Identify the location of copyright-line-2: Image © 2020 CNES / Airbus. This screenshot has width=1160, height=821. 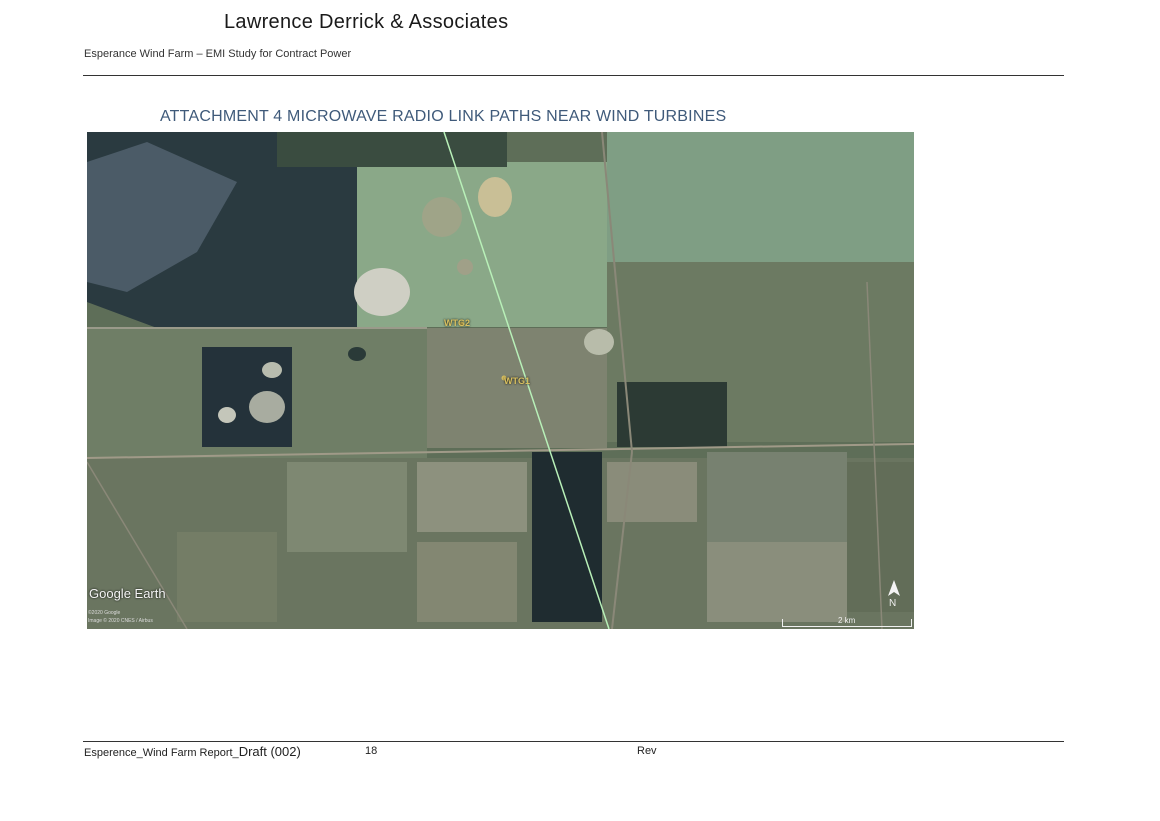
(120, 621).